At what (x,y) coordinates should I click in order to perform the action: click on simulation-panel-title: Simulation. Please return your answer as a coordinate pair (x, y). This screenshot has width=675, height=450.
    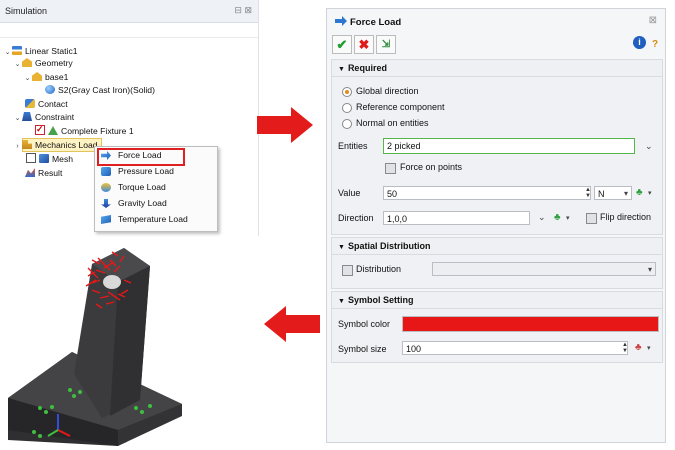
    Looking at the image, I should click on (26, 11).